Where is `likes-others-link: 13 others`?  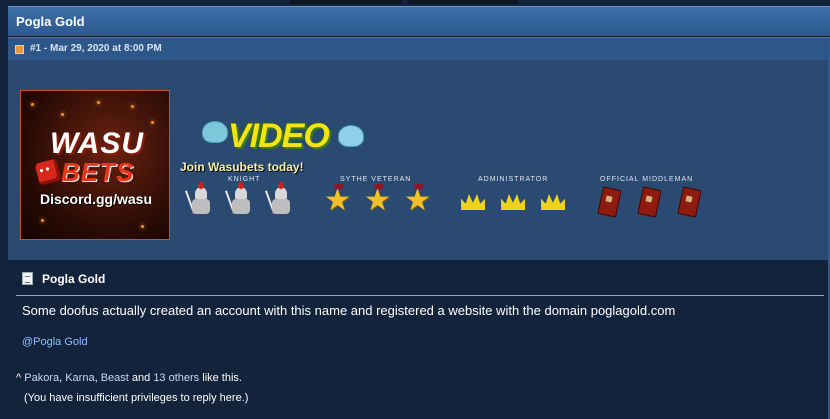
likes-others-link: 13 others is located at coordinates (176, 378).